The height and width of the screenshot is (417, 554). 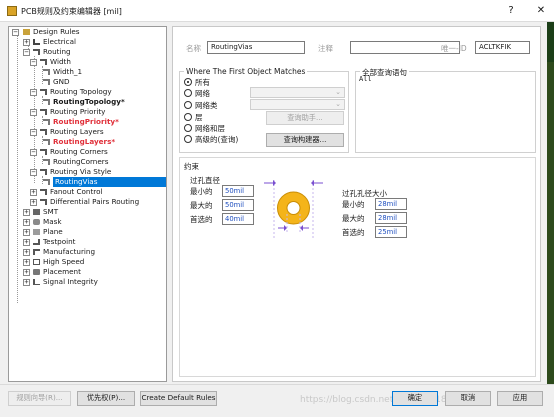 What do you see at coordinates (520, 398) in the screenshot?
I see `apply-button: 应用` at bounding box center [520, 398].